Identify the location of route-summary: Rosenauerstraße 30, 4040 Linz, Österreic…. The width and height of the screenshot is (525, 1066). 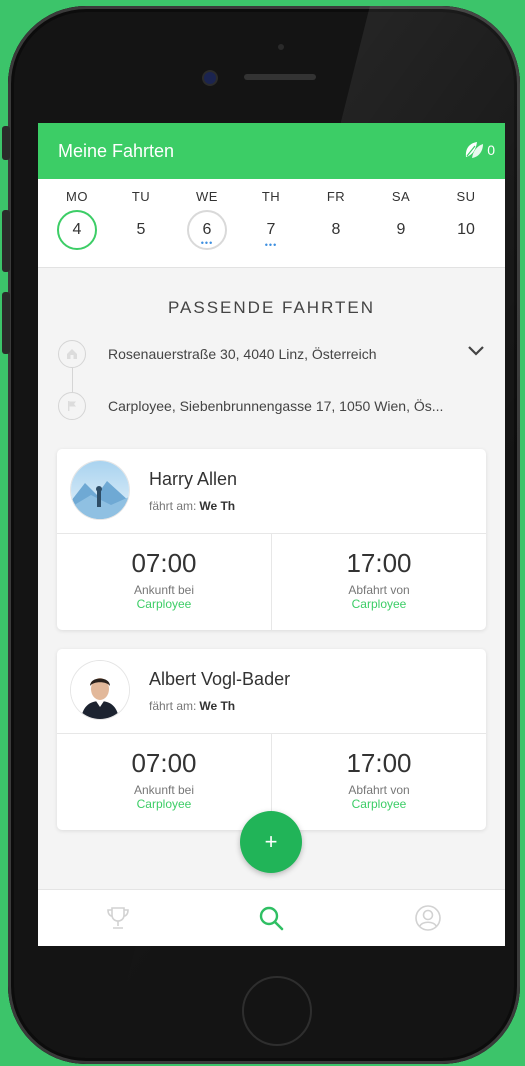
(271, 373).